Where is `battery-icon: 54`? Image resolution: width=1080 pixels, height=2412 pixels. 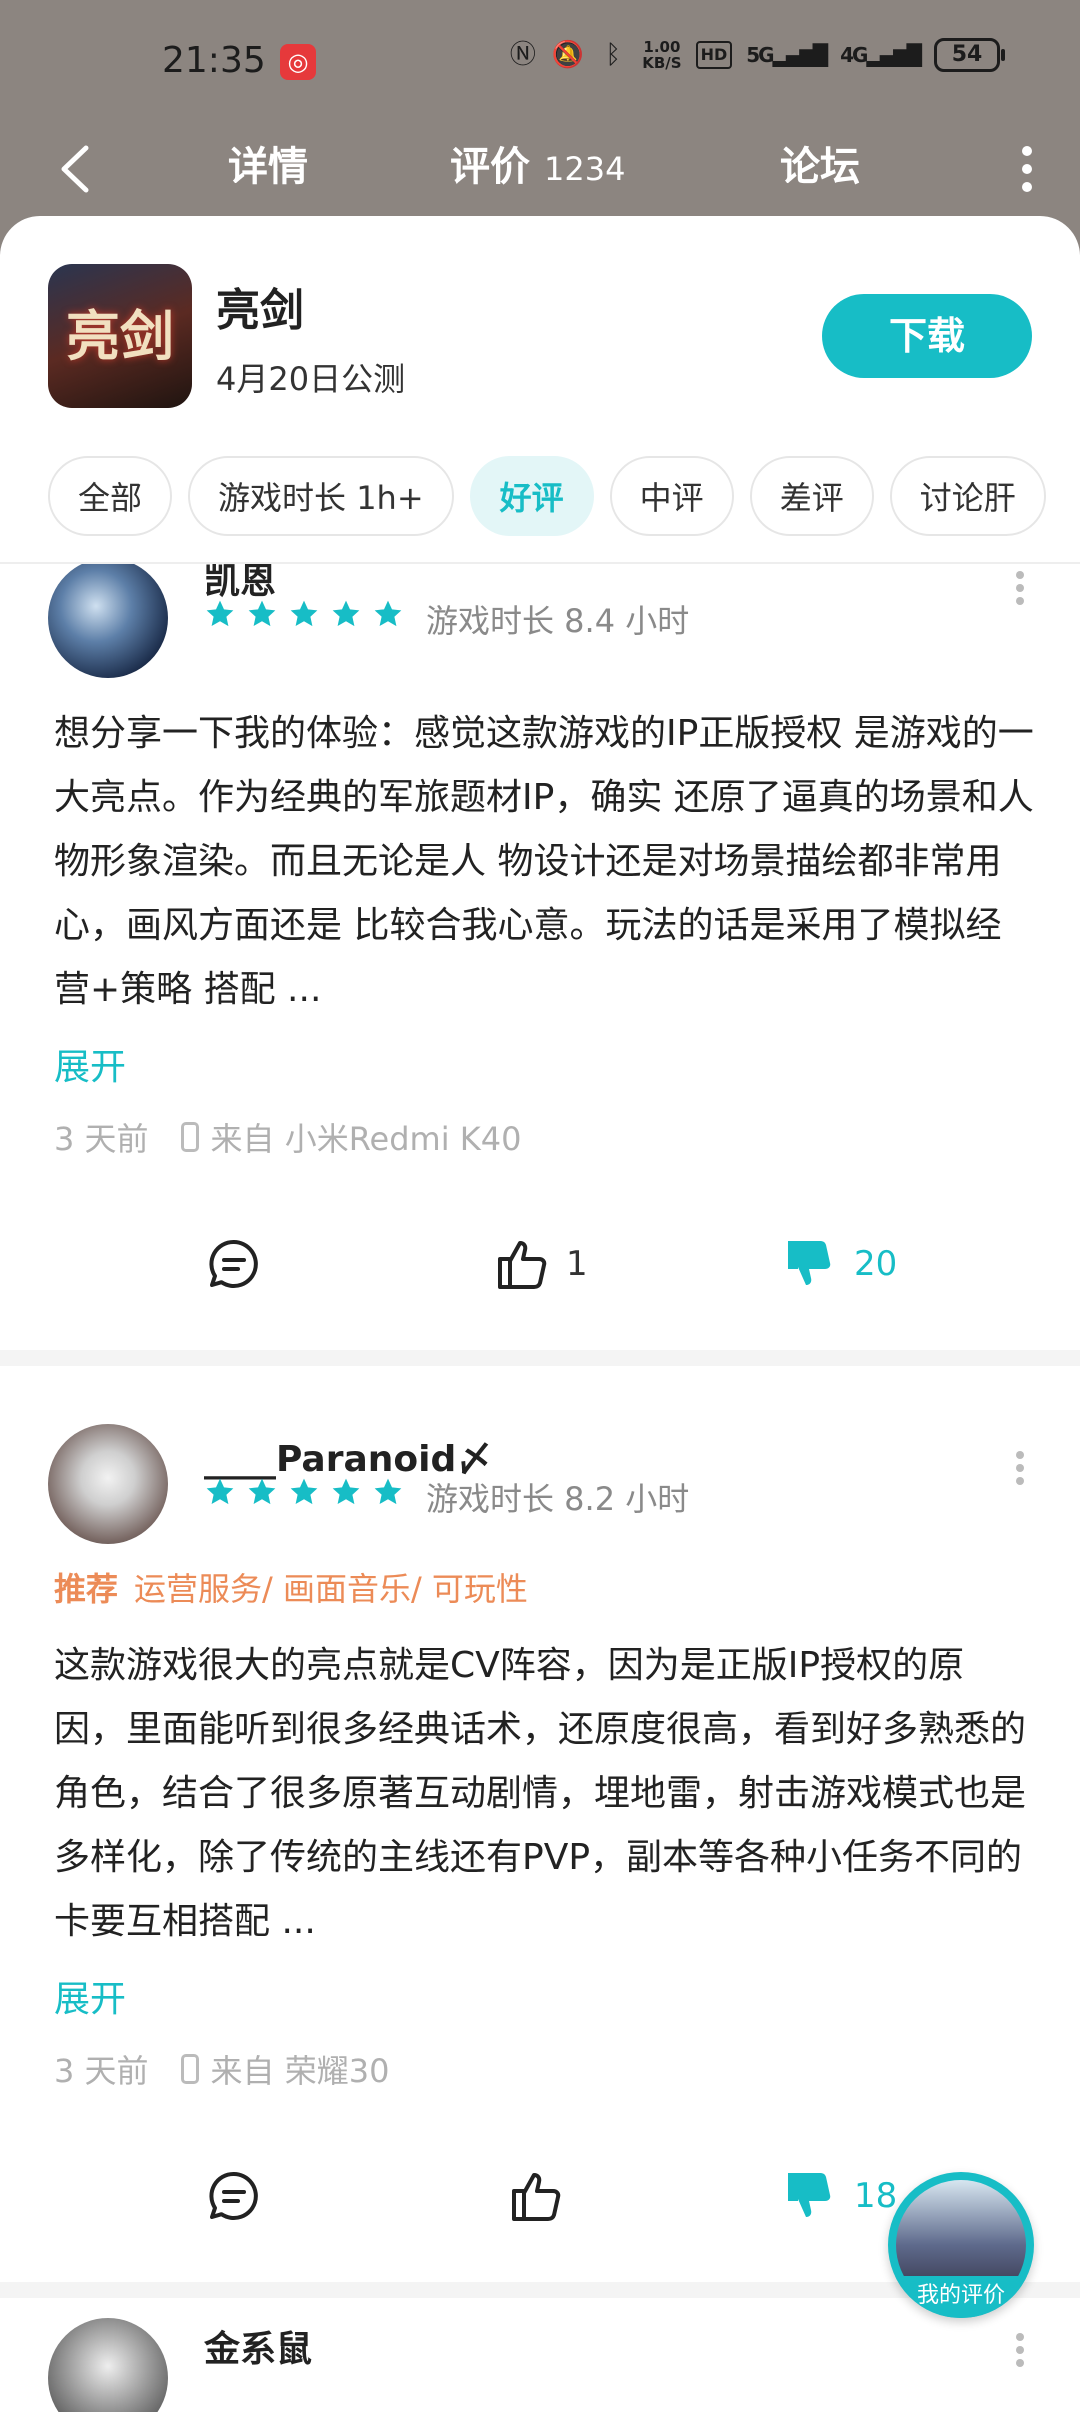 battery-icon: 54 is located at coordinates (969, 55).